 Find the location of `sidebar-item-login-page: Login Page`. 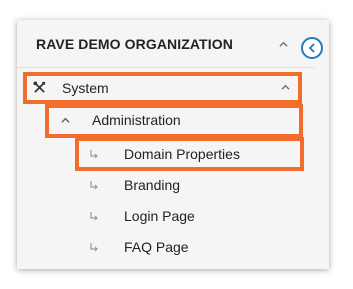

sidebar-item-login-page: Login Page is located at coordinates (192, 216).